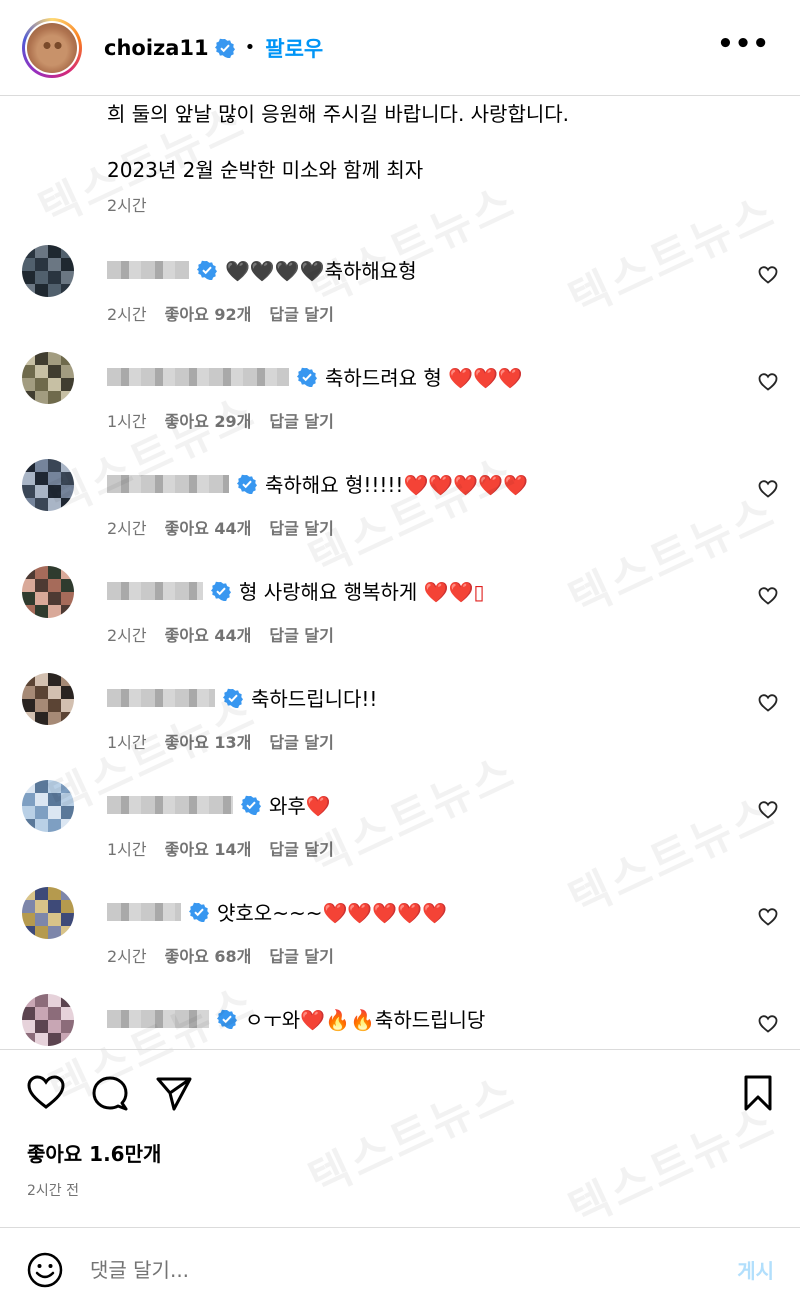 The image size is (800, 1311). Describe the element at coordinates (400, 940) in the screenshot. I see `comment-row: 얏호오~~~❤️❤️❤️❤️❤️ 2시간 좋아요 68개 답글 달기` at that location.